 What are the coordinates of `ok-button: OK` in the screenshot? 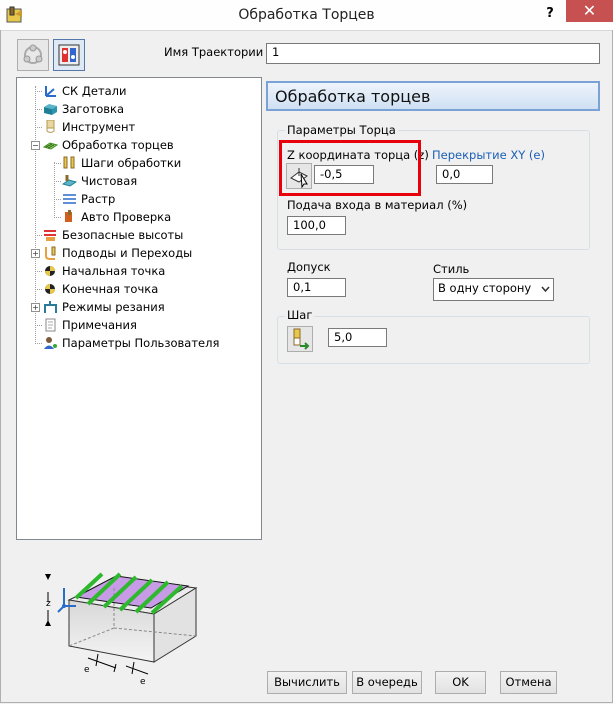 It's located at (460, 682).